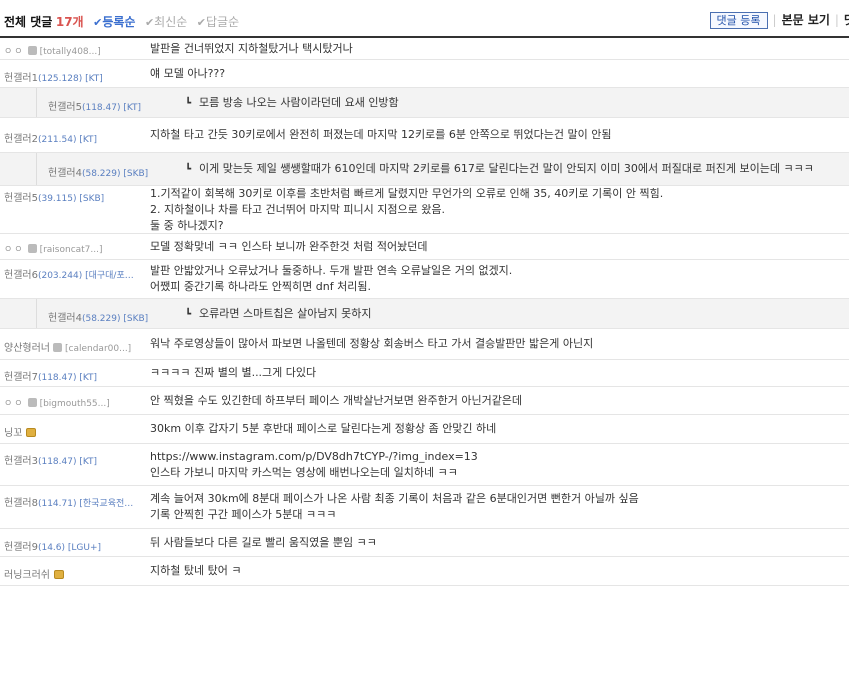 The height and width of the screenshot is (675, 849). Describe the element at coordinates (28, 22) in the screenshot. I see `comment-total-label: 전체 댓글` at that location.